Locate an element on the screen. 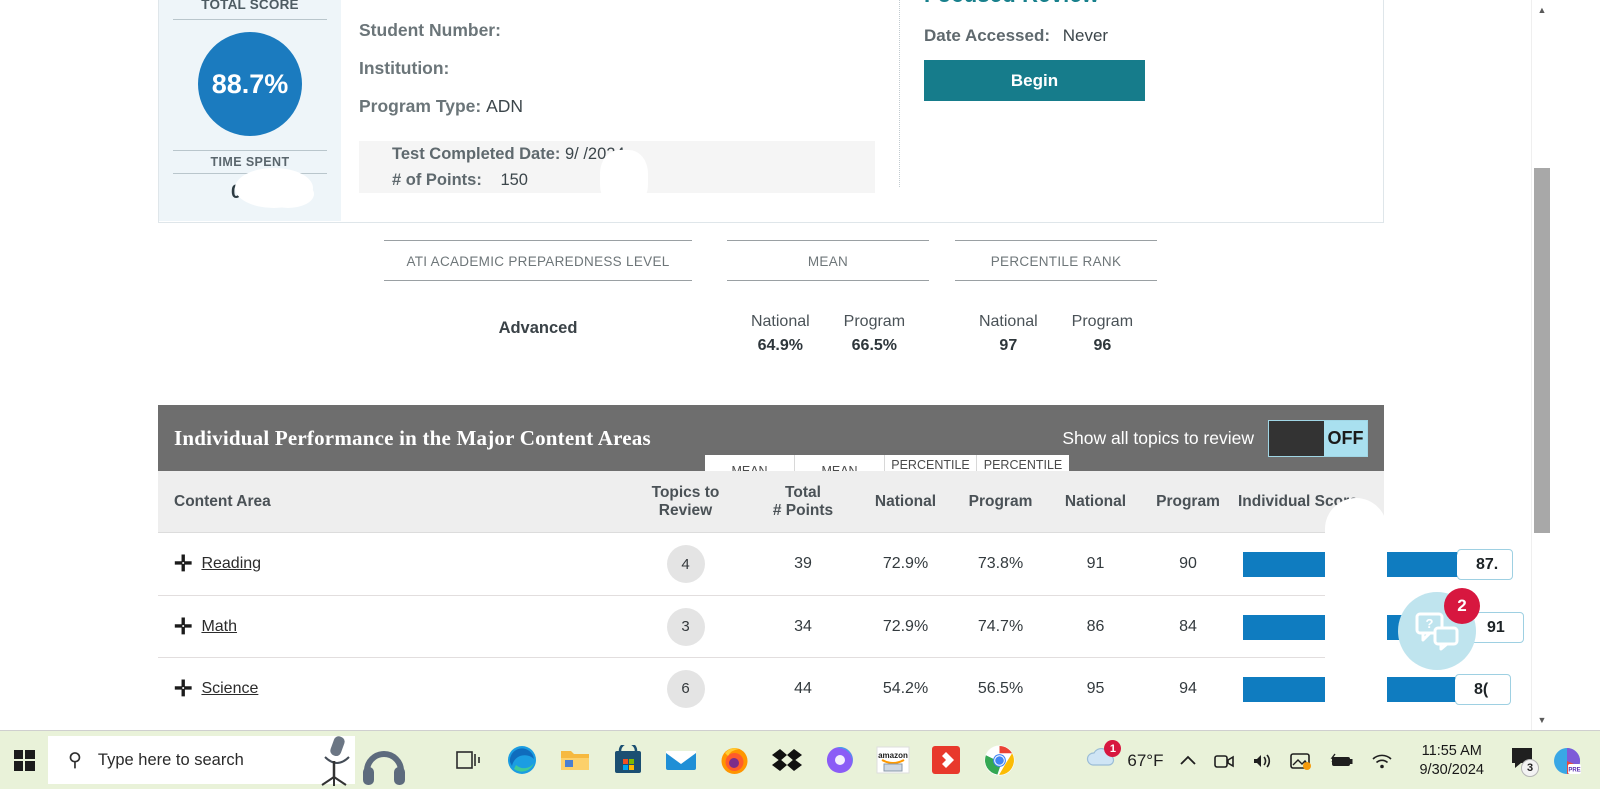  prep-level-label: ATI ACADEMIC PREPAREDNESS LEVEL is located at coordinates (538, 261).